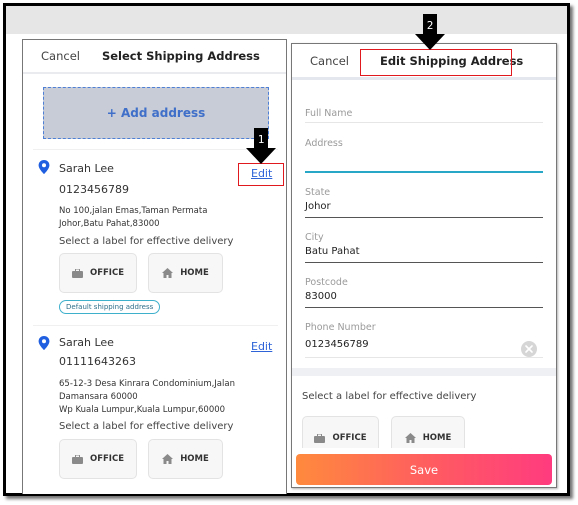 The height and width of the screenshot is (505, 578). What do you see at coordinates (142, 410) in the screenshot?
I see `address-line: Wp Kuala Lumpur,Kuala Lumpur,60000` at bounding box center [142, 410].